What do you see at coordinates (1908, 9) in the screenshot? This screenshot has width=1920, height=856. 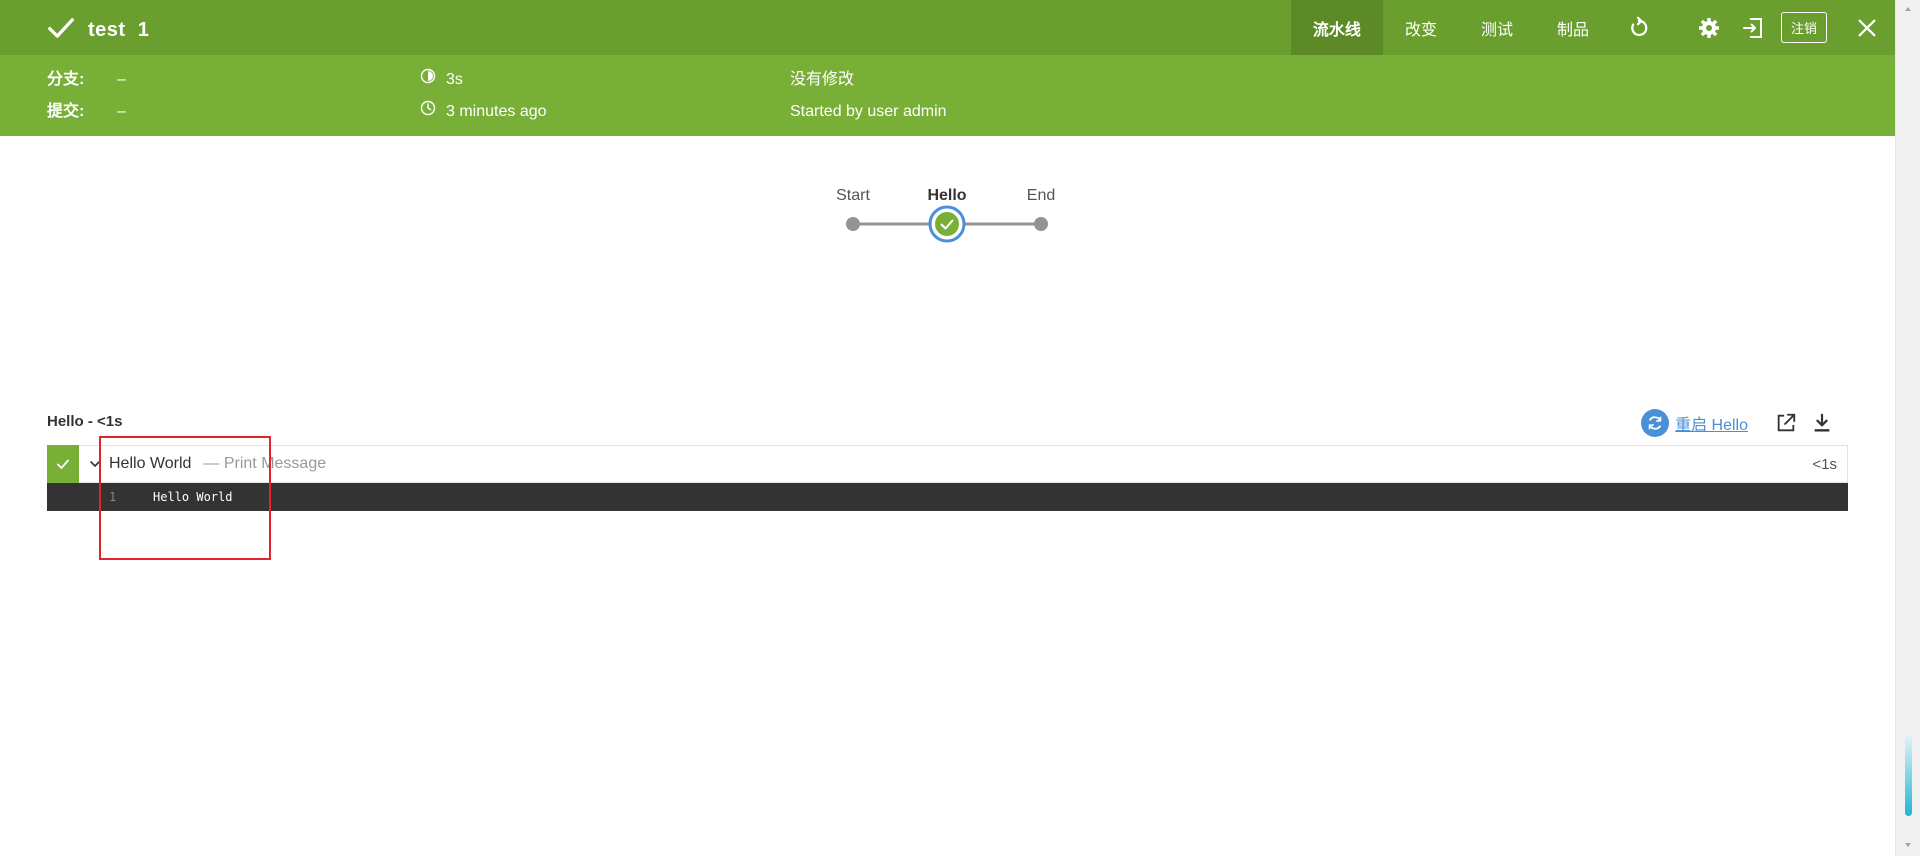 I see `scroll-up-icon` at bounding box center [1908, 9].